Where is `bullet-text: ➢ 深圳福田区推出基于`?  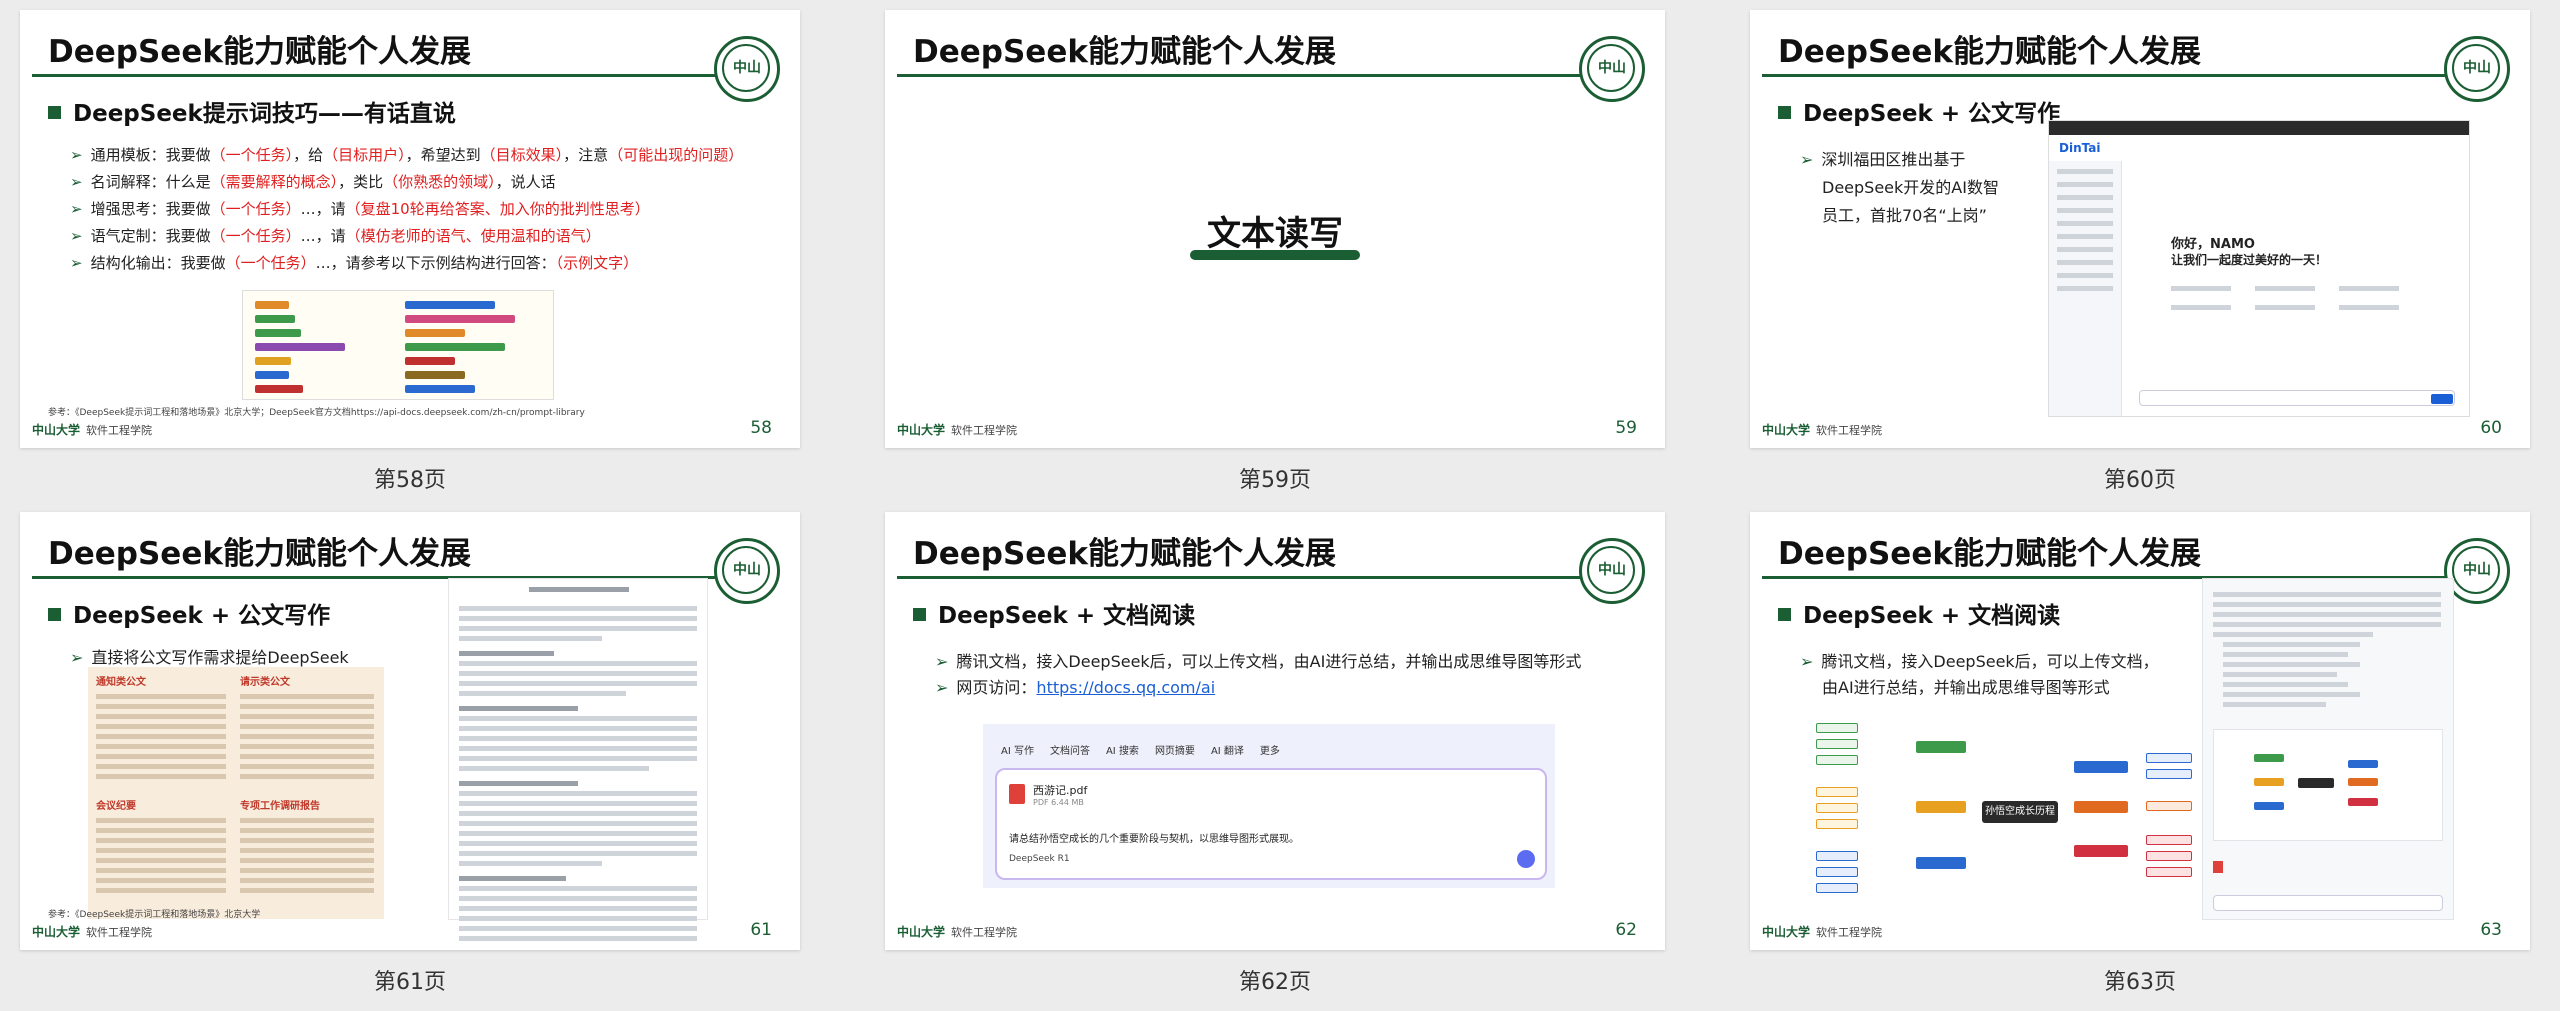 bullet-text: ➢ 深圳福田区推出基于 is located at coordinates (1883, 159).